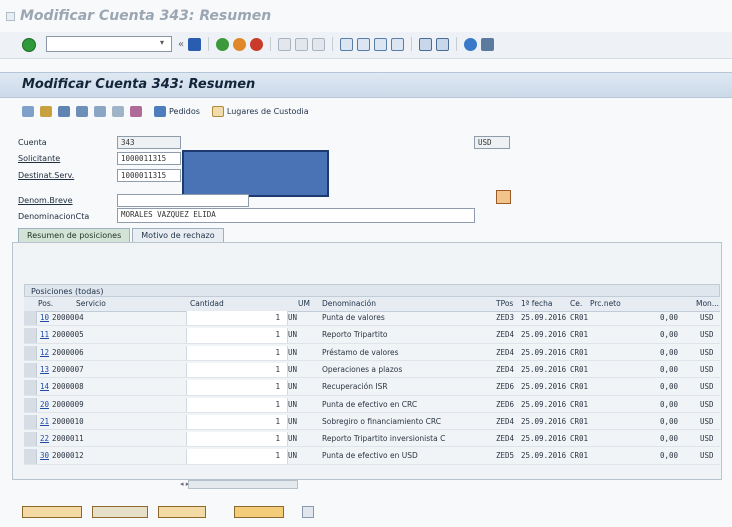 This screenshot has height=527, width=732. I want to click on destinat-label: Destinat.Serv., so click(46, 175).